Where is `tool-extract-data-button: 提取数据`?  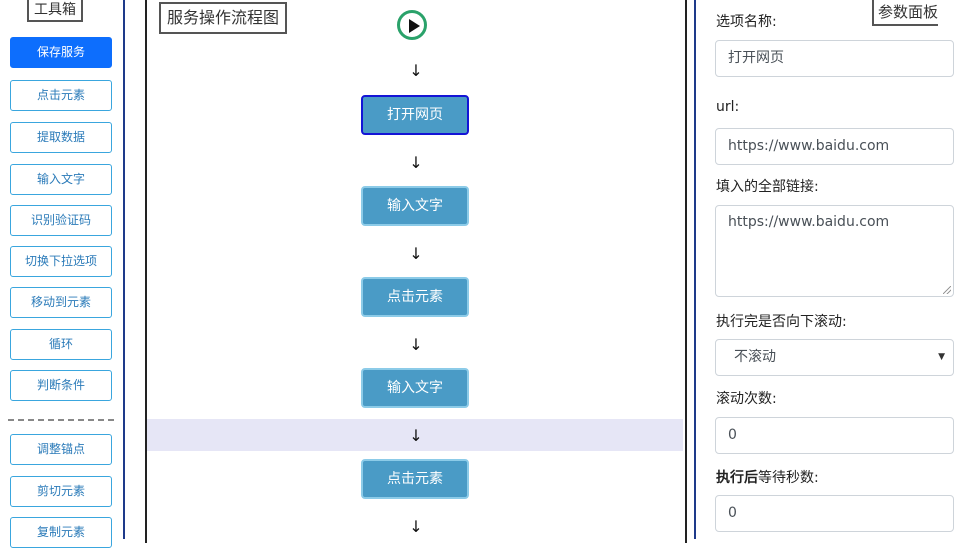
tool-extract-data-button: 提取数据 is located at coordinates (61, 137).